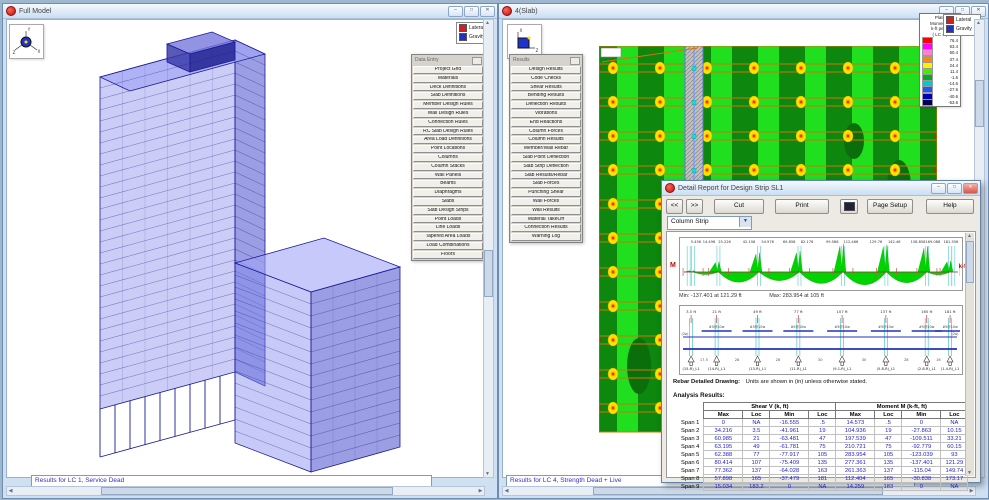  I want to click on data-entry-project-grid: Project Grid, so click(448, 70).